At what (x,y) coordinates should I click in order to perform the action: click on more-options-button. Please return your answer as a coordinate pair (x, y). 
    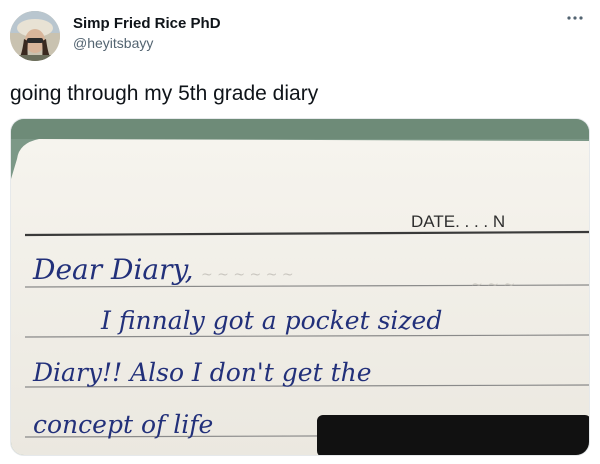
    Looking at the image, I should click on (575, 18).